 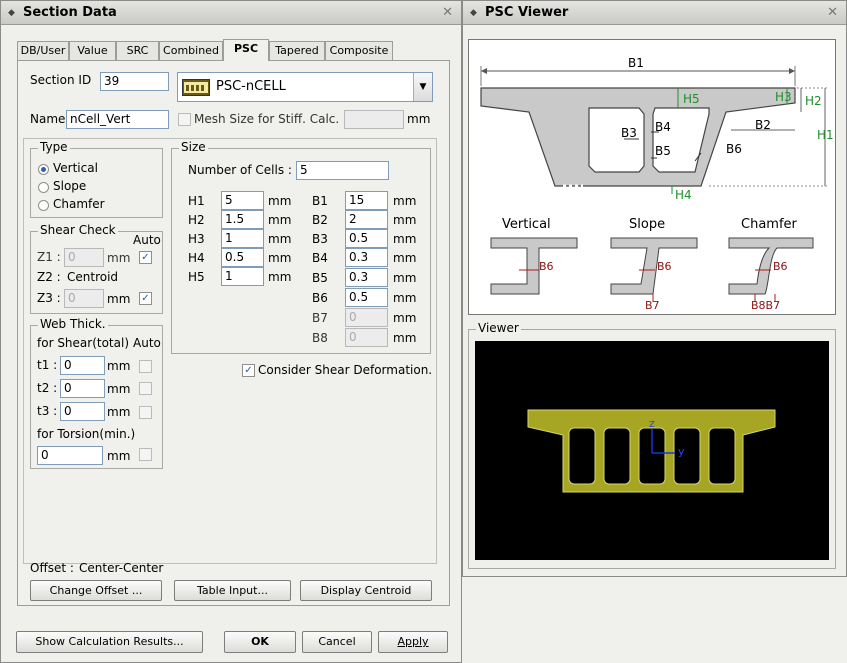 I want to click on dim-b6-label: B6, so click(x=734, y=149).